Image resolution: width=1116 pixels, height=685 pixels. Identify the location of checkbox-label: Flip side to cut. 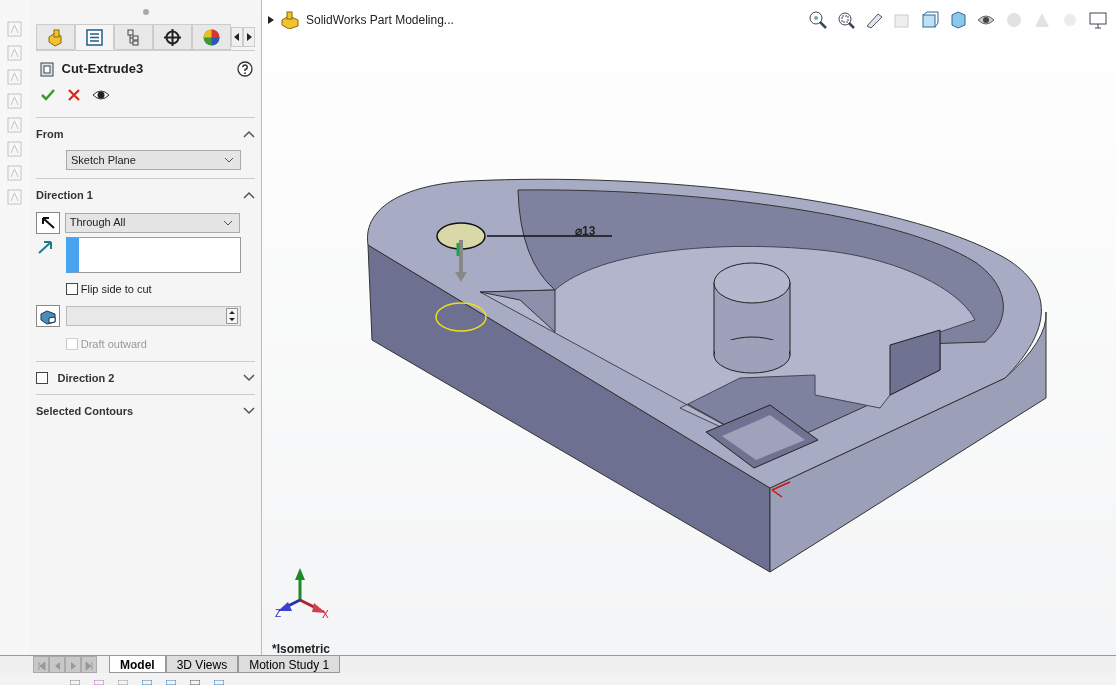
(116, 289).